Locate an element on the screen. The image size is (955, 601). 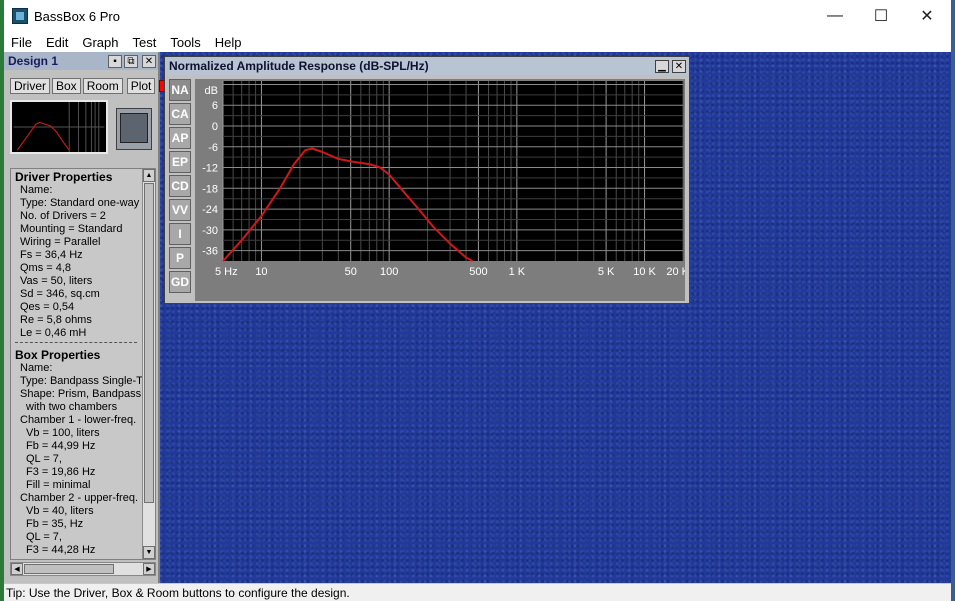
box-property-line: Fb = 44,99 Hz is located at coordinates (61, 446).